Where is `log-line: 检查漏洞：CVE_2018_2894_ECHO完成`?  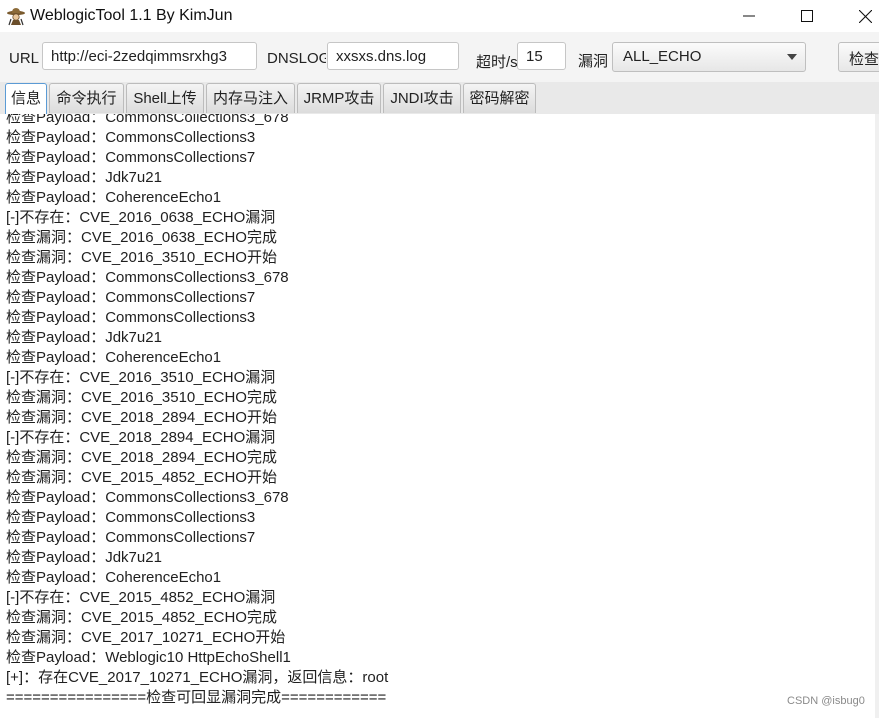 log-line: 检查漏洞：CVE_2018_2894_ECHO完成 is located at coordinates (141, 457).